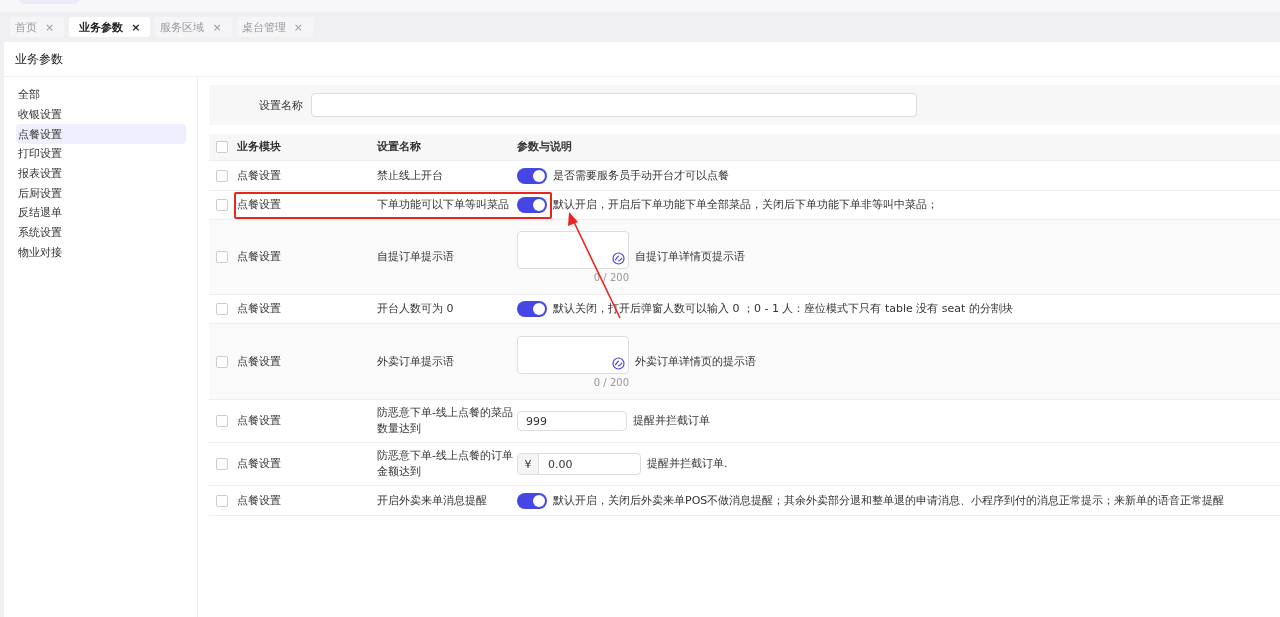 The image size is (1280, 617). What do you see at coordinates (690, 257) in the screenshot?
I see `setting-description: 自提订单详情页提示语` at bounding box center [690, 257].